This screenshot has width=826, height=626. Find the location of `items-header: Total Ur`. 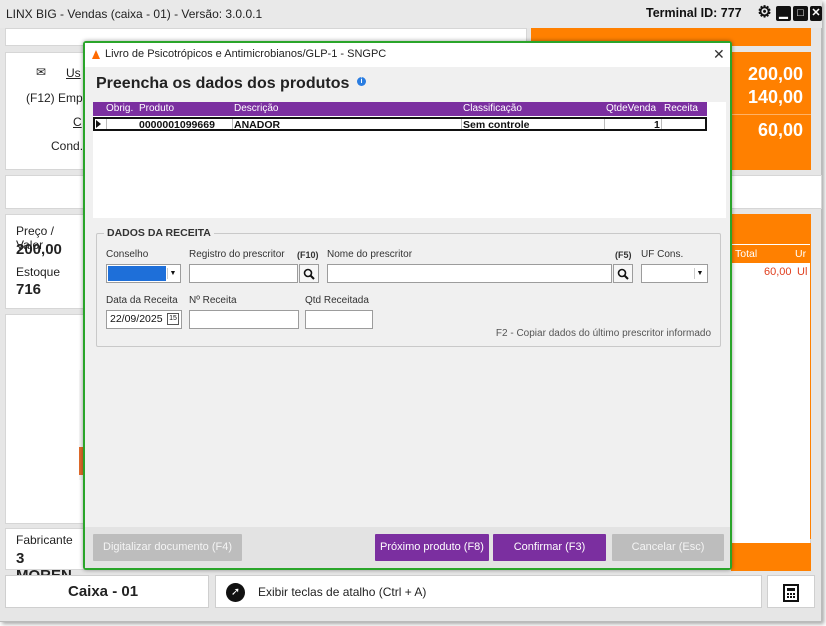

items-header: Total Ur is located at coordinates (770, 254).